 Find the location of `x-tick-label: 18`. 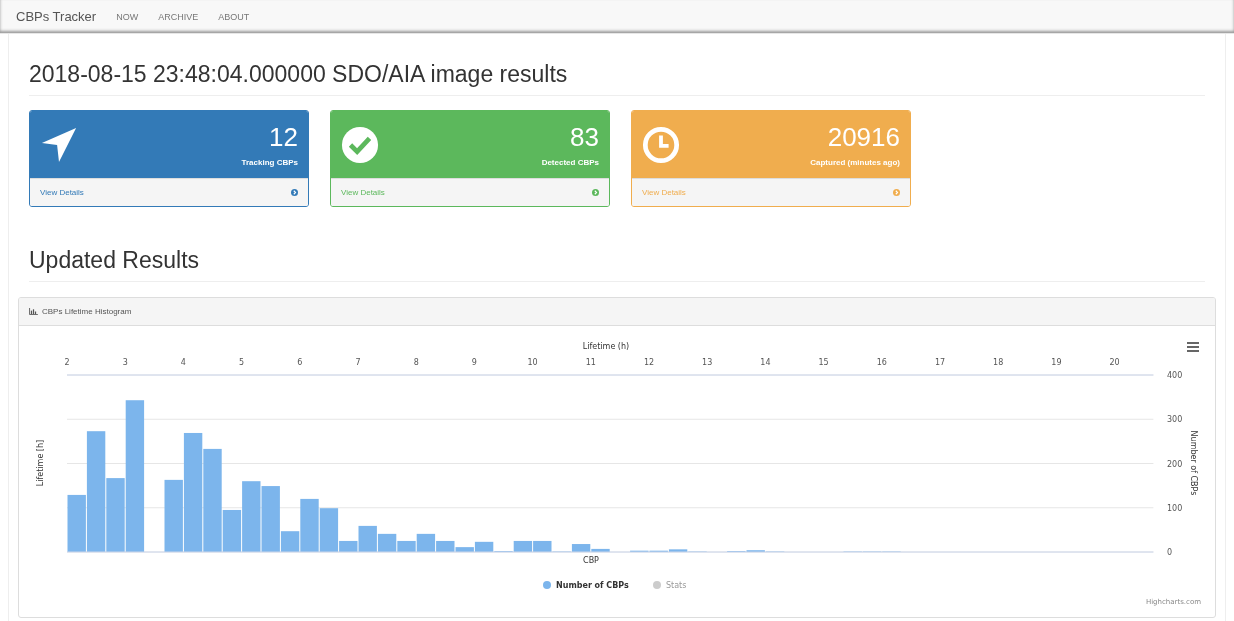

x-tick-label: 18 is located at coordinates (998, 362).